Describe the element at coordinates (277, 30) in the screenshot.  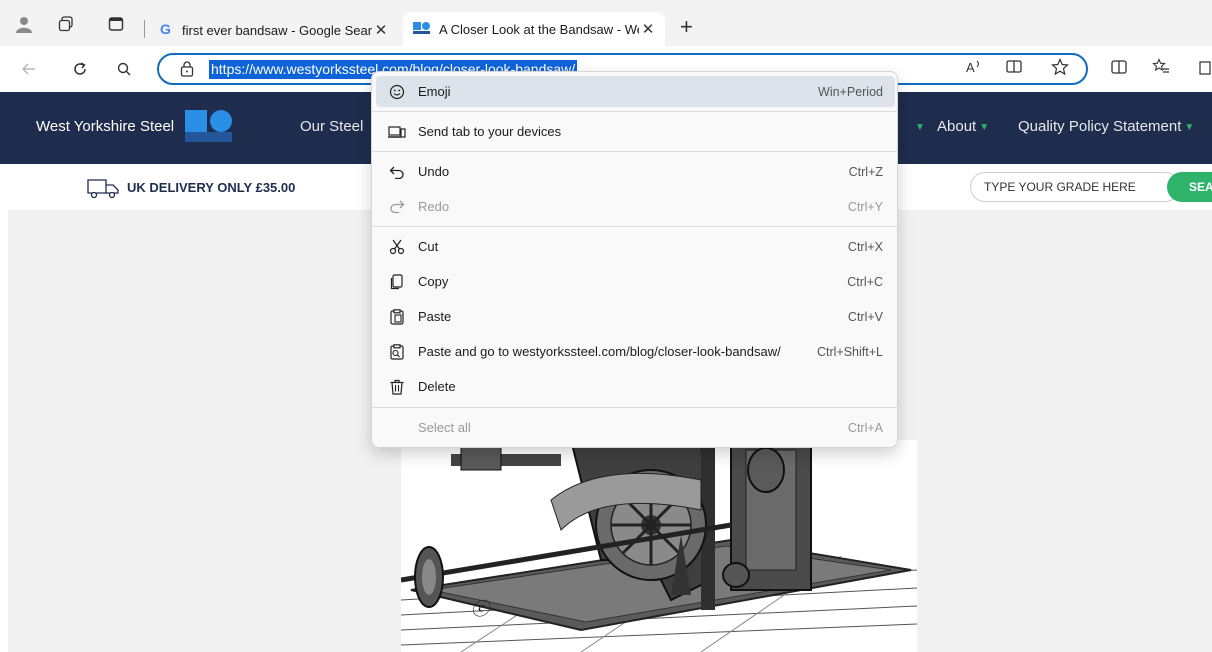
I see `tab-title: first ever bandsaw - Google Search` at that location.